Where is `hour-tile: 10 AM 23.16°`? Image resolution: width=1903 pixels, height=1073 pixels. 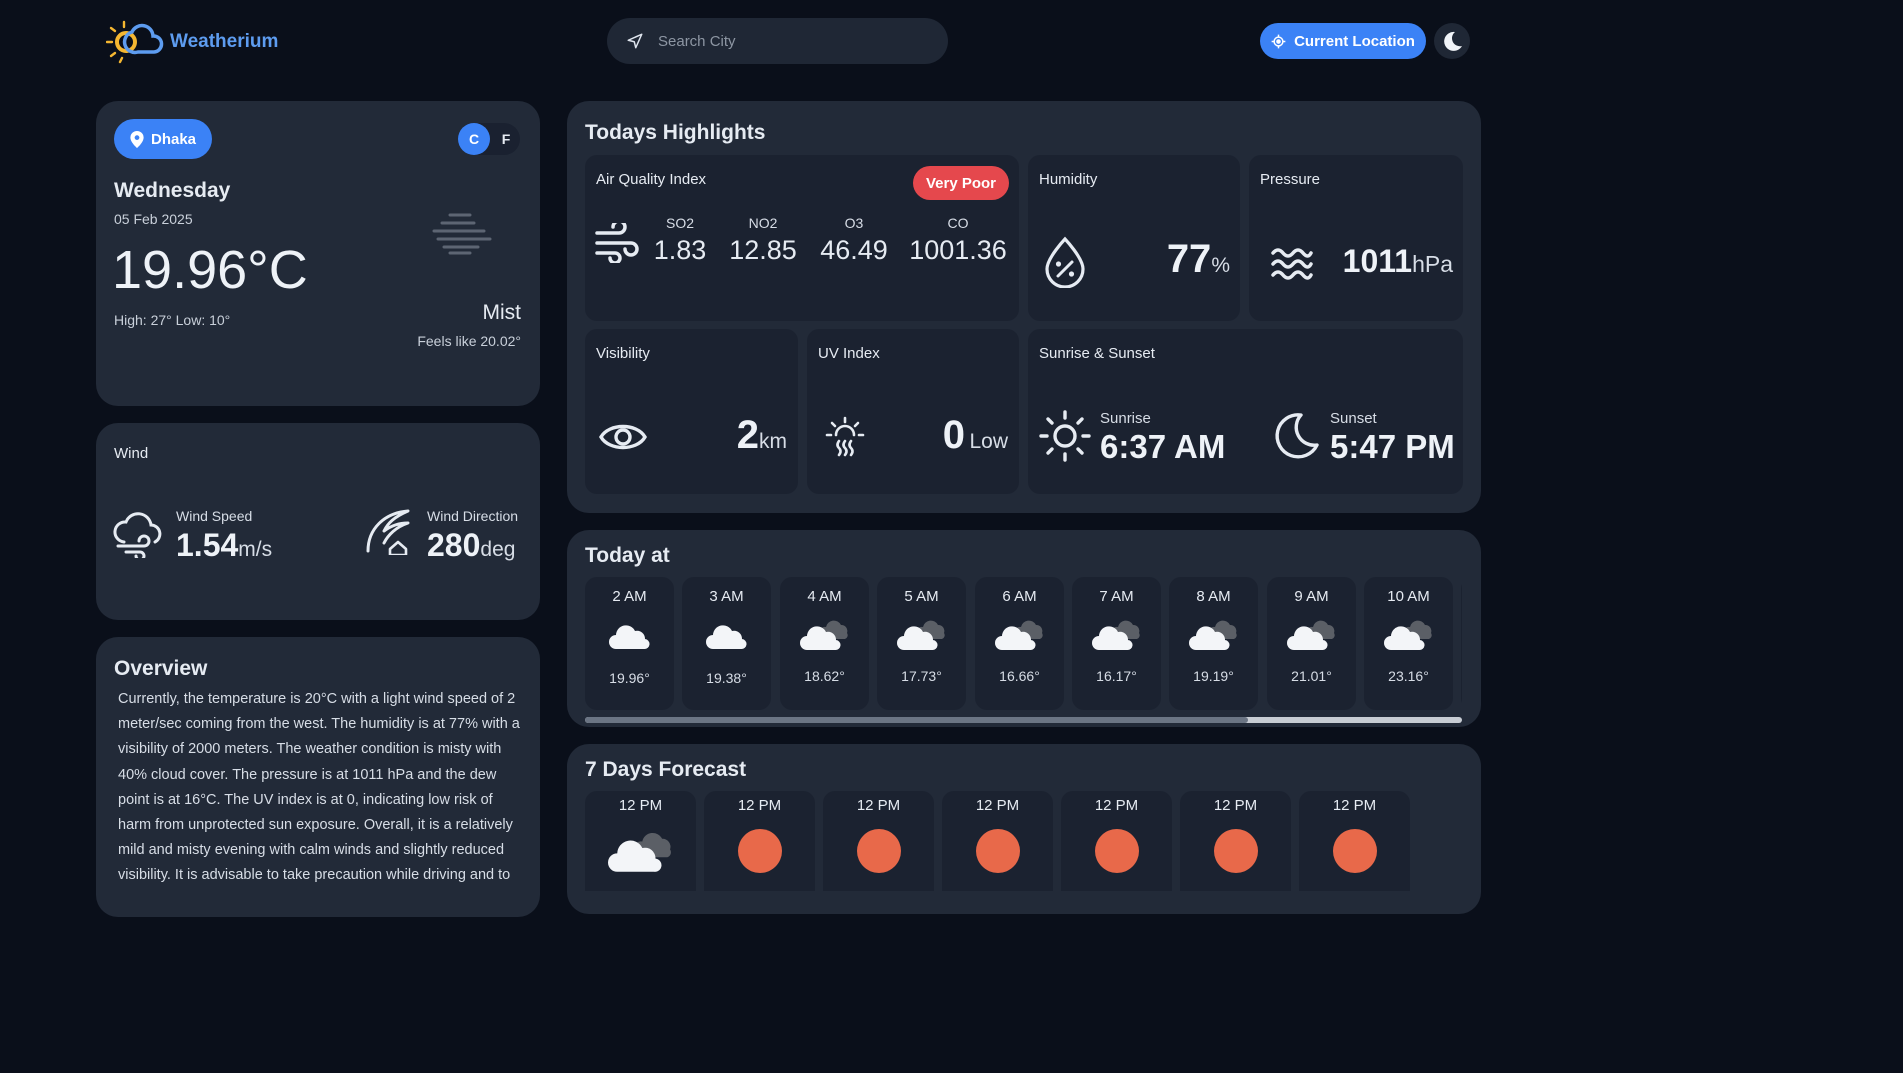
hour-tile: 10 AM 23.16° is located at coordinates (1408, 643).